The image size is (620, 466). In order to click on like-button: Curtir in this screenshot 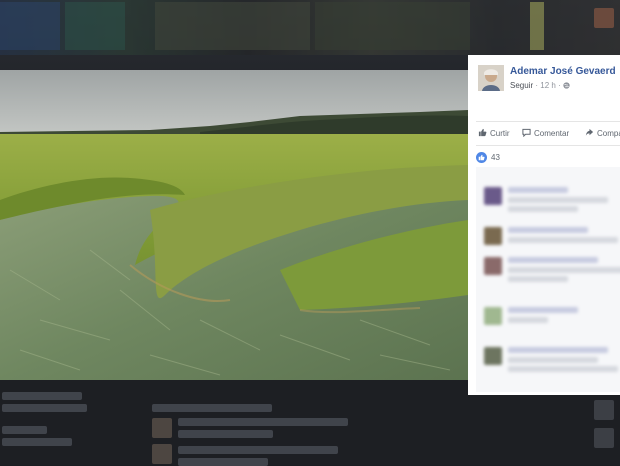, I will do `click(494, 133)`.